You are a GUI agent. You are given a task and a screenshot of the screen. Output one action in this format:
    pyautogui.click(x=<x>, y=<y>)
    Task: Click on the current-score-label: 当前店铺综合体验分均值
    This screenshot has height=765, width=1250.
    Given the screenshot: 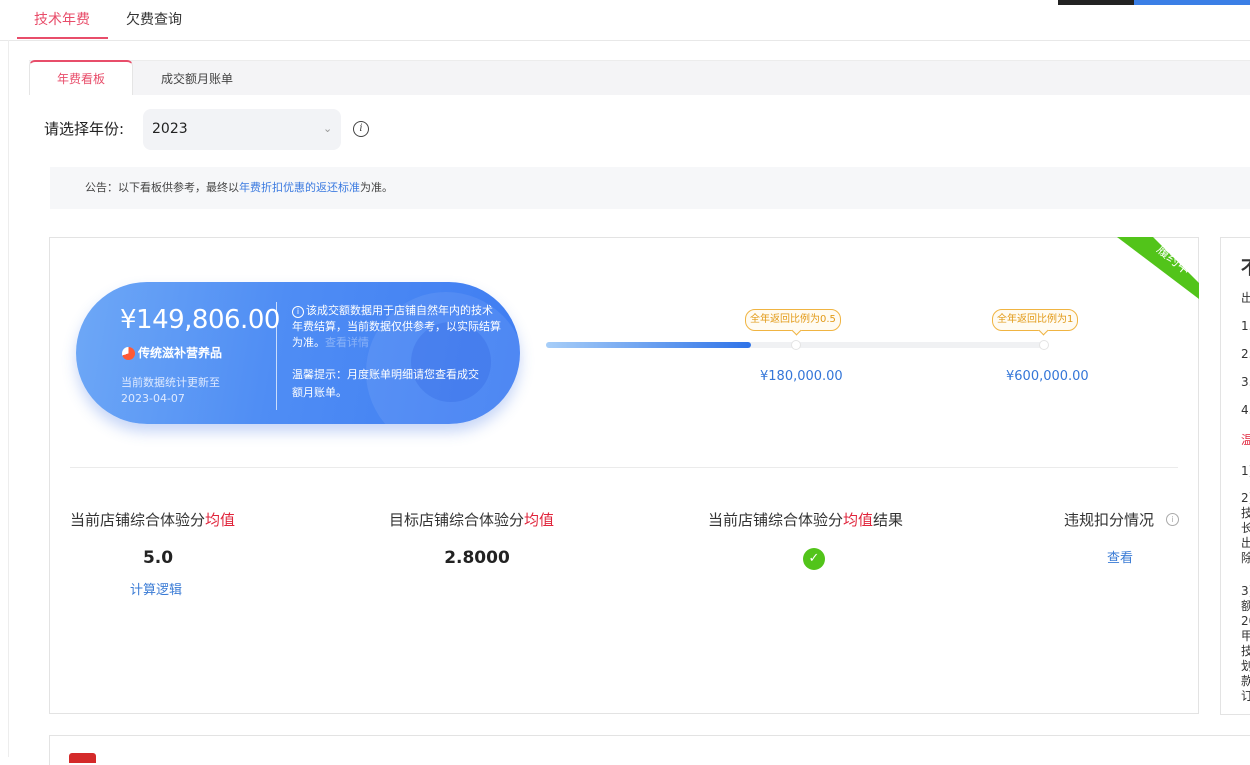 What is the action you would take?
    pyautogui.click(x=152, y=520)
    